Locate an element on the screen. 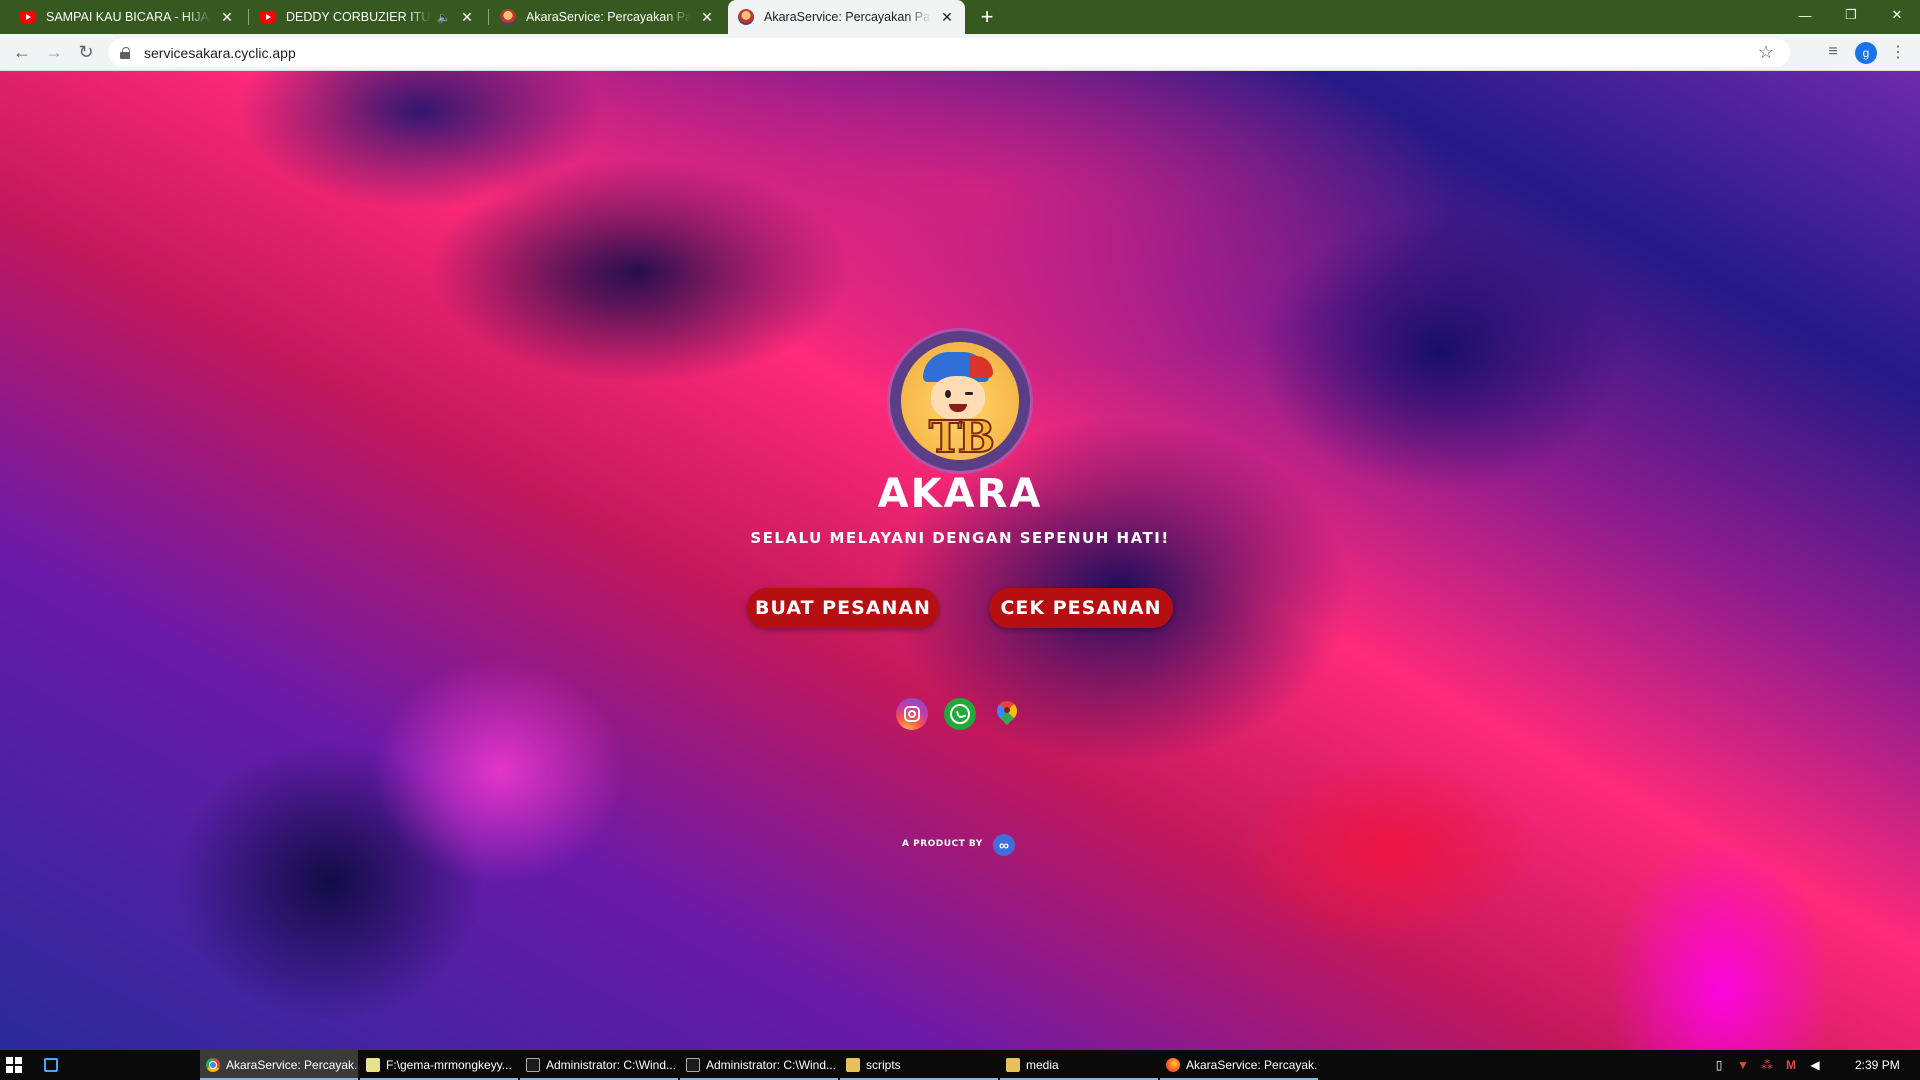 This screenshot has width=1920, height=1080. bookmark-star-icon: ☆ is located at coordinates (1766, 52).